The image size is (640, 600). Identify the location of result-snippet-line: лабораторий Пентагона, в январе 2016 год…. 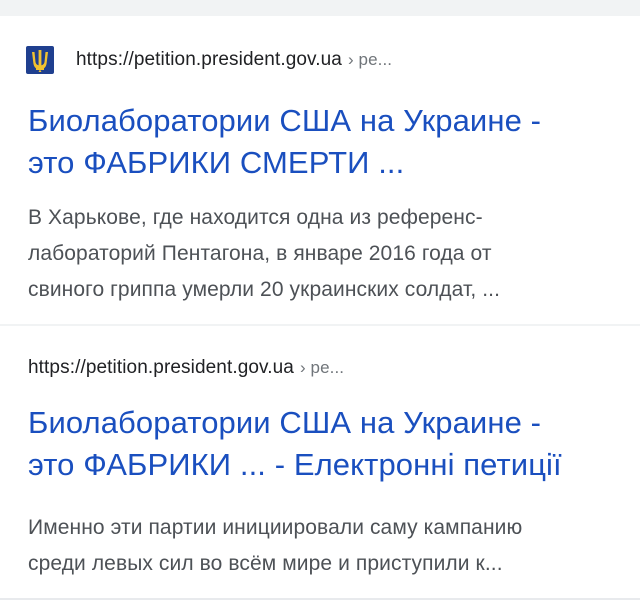
(260, 253).